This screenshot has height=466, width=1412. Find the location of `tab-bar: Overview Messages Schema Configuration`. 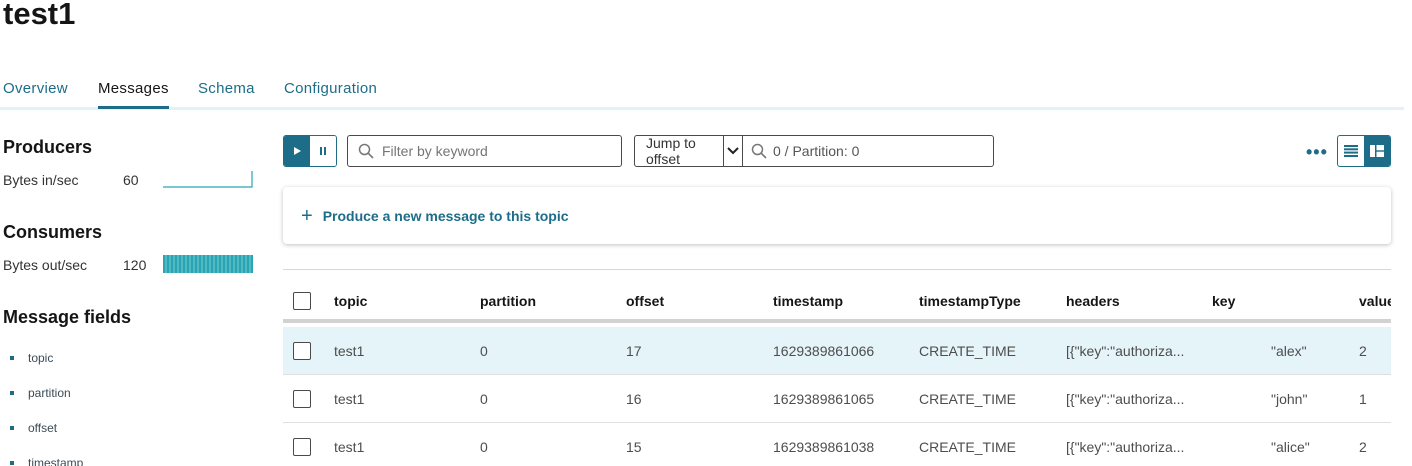

tab-bar: Overview Messages Schema Configuration is located at coordinates (702, 90).